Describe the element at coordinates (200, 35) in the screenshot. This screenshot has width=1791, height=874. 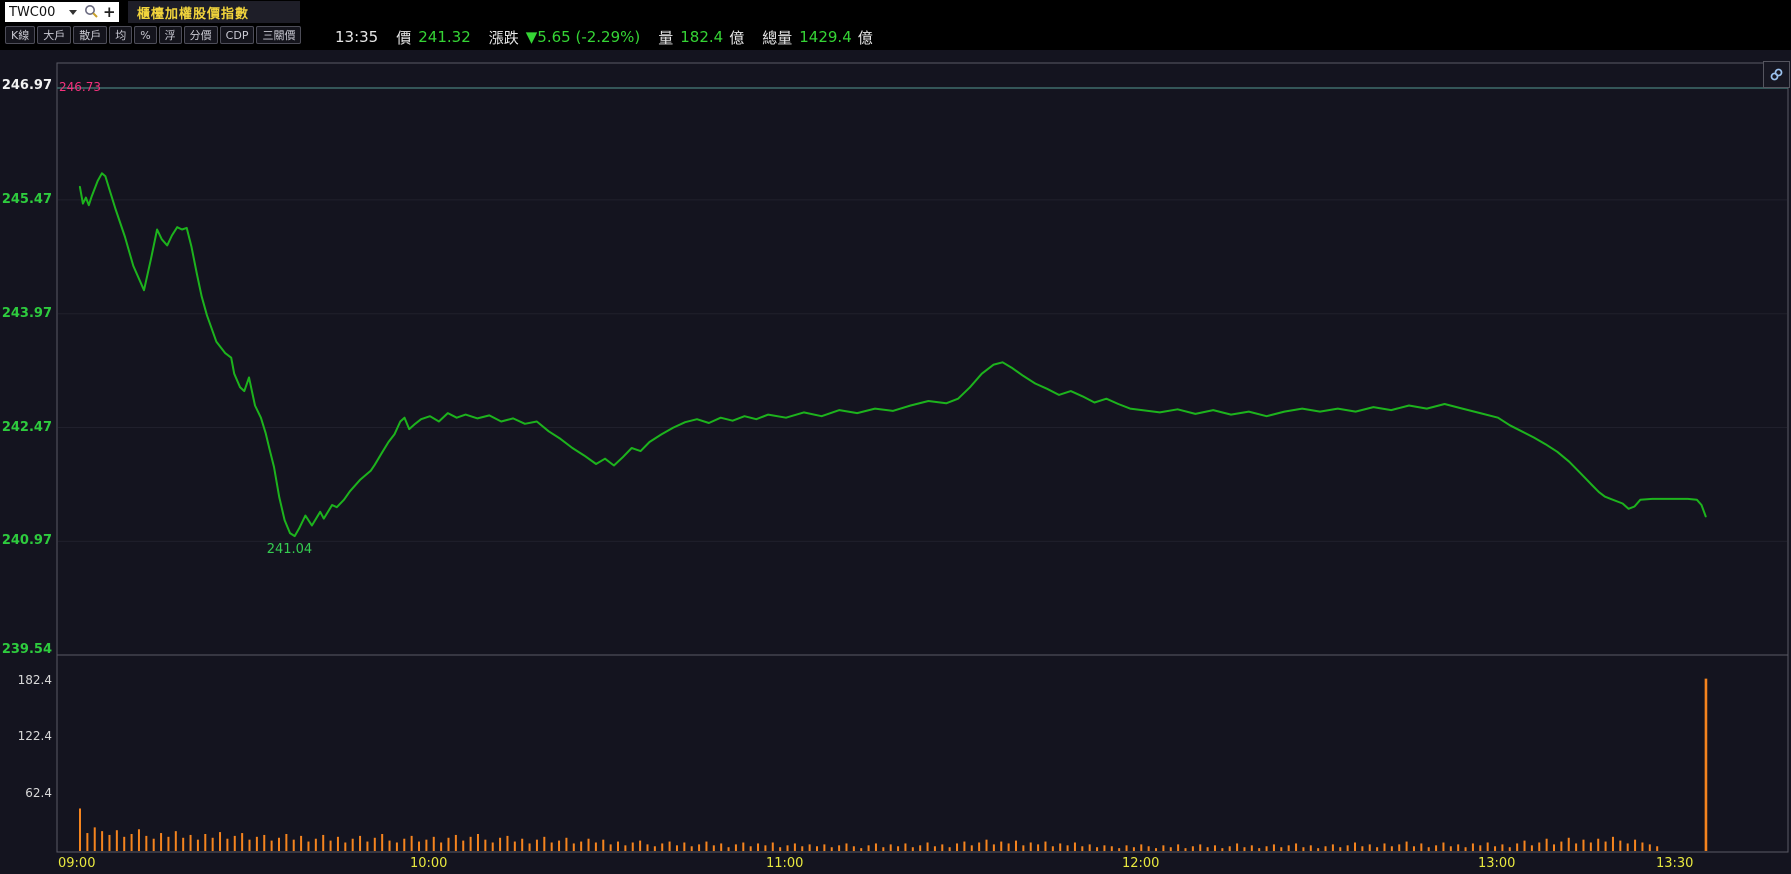
I see `toolbar-button-7: 分價` at that location.